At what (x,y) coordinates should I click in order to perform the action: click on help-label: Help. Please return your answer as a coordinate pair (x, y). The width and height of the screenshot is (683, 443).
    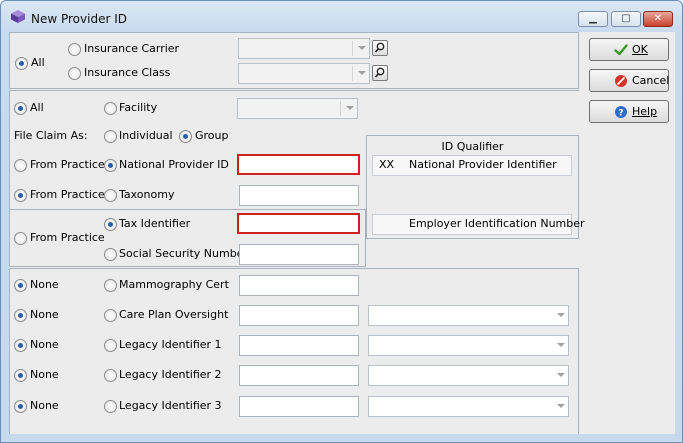
    Looking at the image, I should click on (645, 111).